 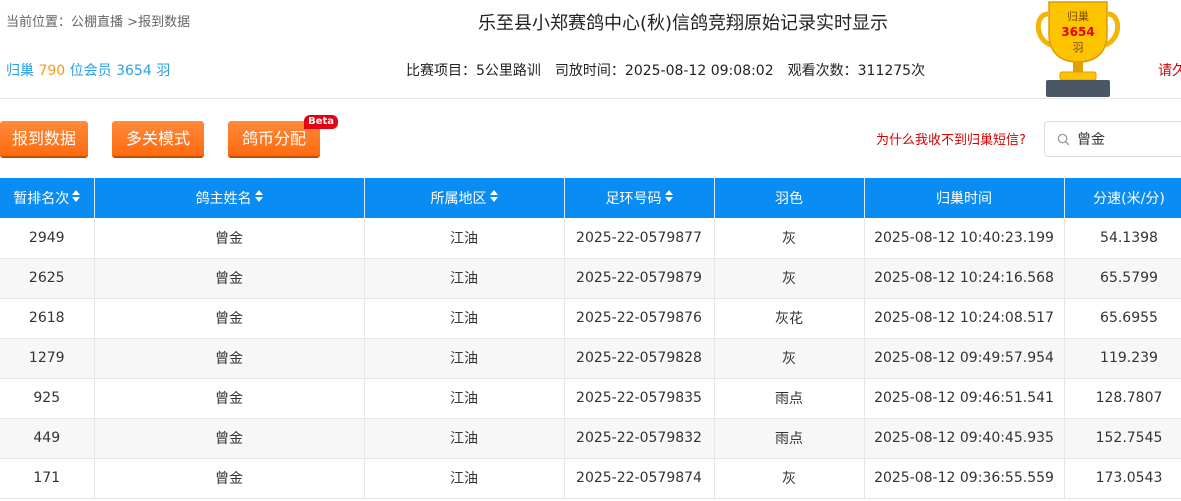 What do you see at coordinates (164, 22) in the screenshot?
I see `breadcrumb-link-report: 报到数据` at bounding box center [164, 22].